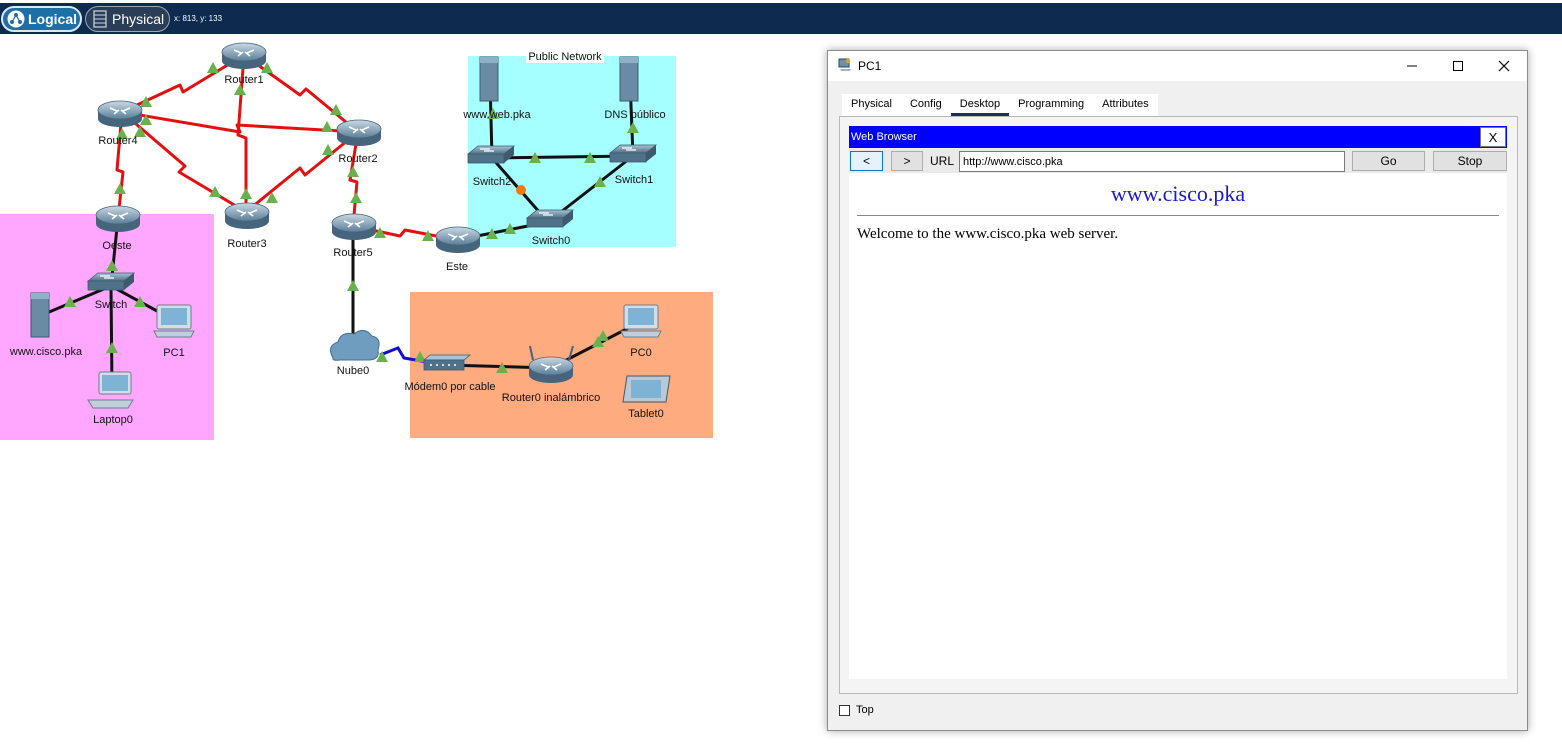 This screenshot has height=748, width=1562. I want to click on web-browser-titlebar: Web Browser, so click(1178, 137).